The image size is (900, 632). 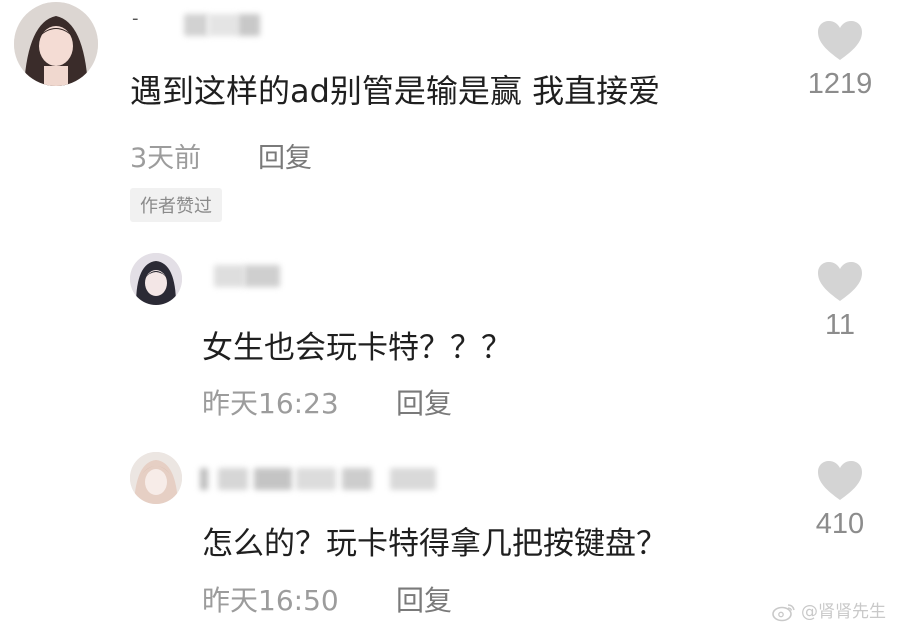 I want to click on weibo-logo-icon, so click(x=783, y=613).